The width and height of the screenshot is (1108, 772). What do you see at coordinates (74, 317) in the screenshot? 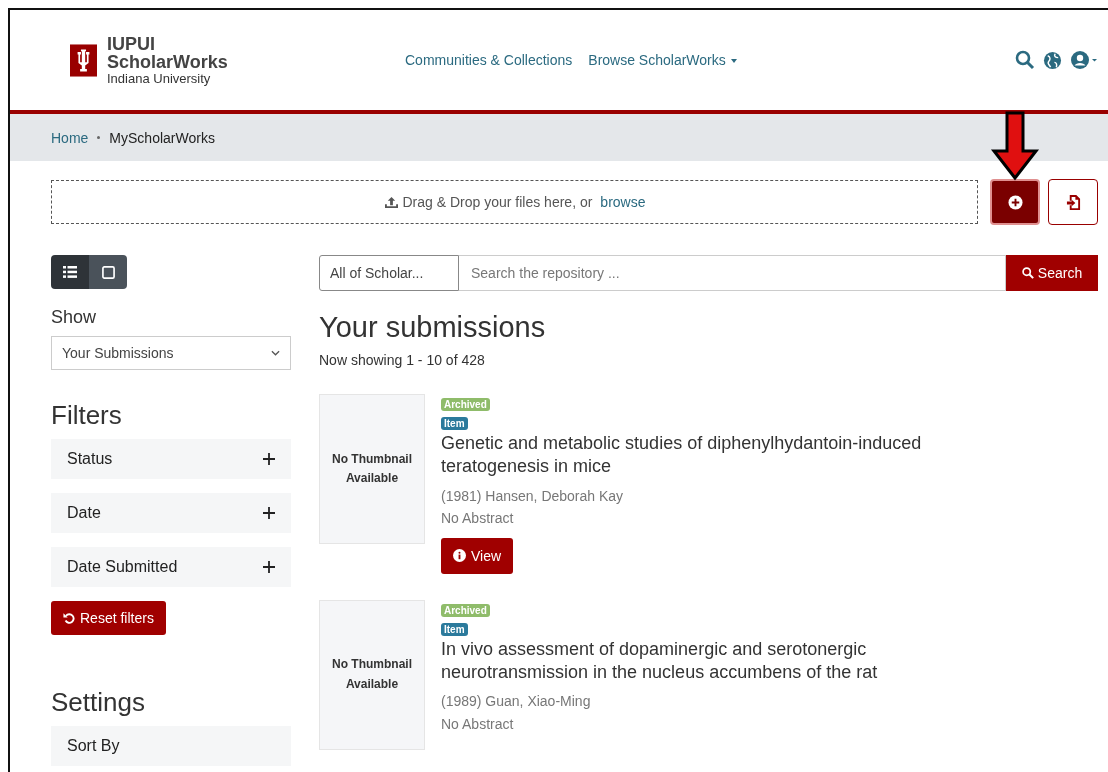
I see `show-label: Show` at bounding box center [74, 317].